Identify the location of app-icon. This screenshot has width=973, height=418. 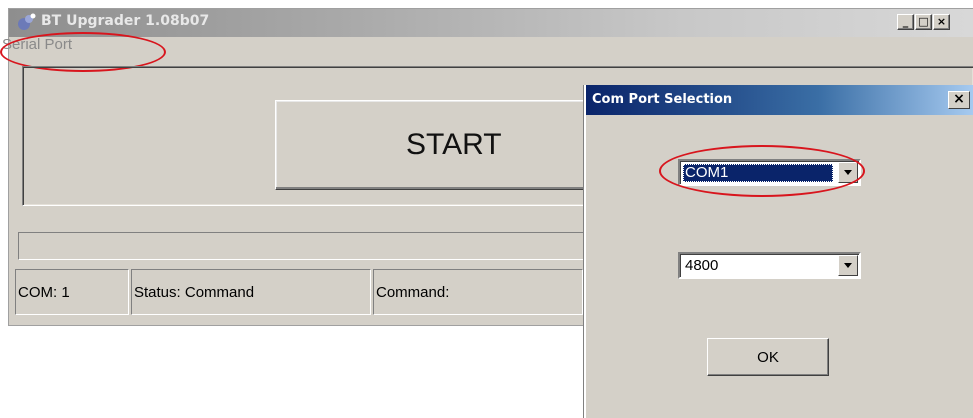
(27, 21).